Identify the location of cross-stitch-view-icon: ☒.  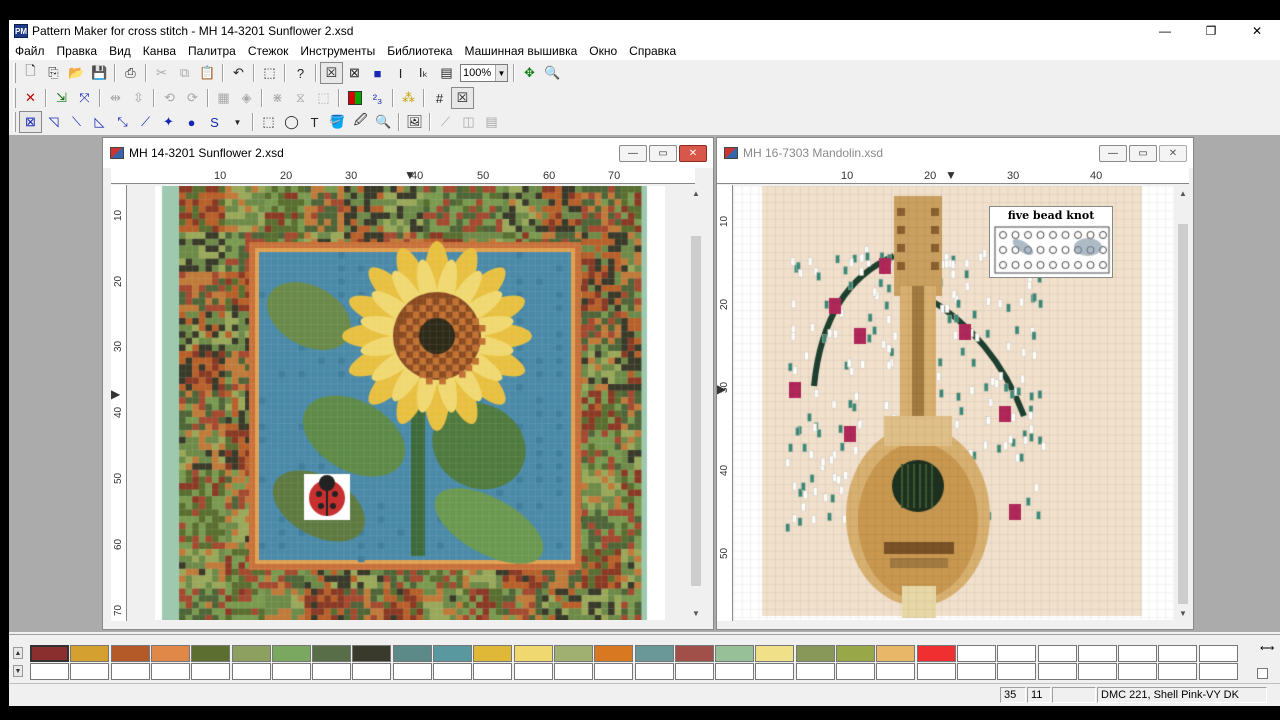
(331, 73).